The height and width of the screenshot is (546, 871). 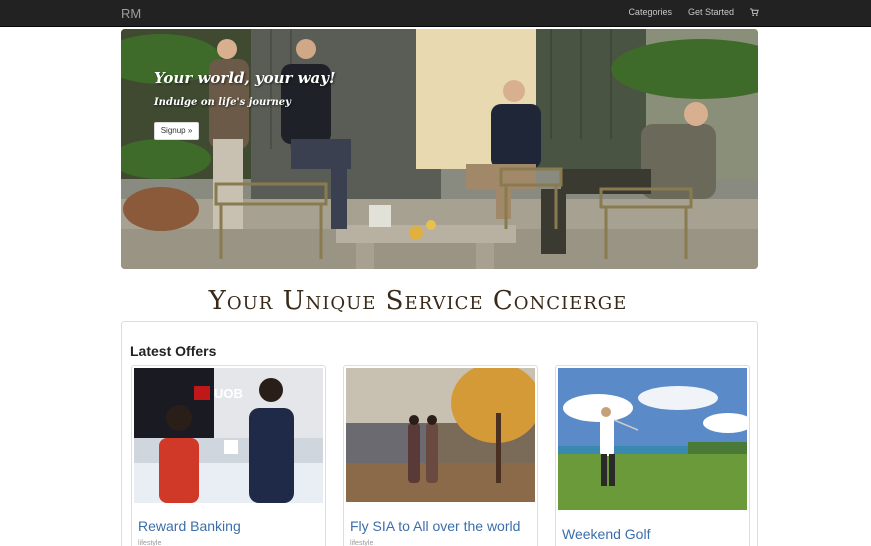 I want to click on nav-link-categories: Categories, so click(x=650, y=12).